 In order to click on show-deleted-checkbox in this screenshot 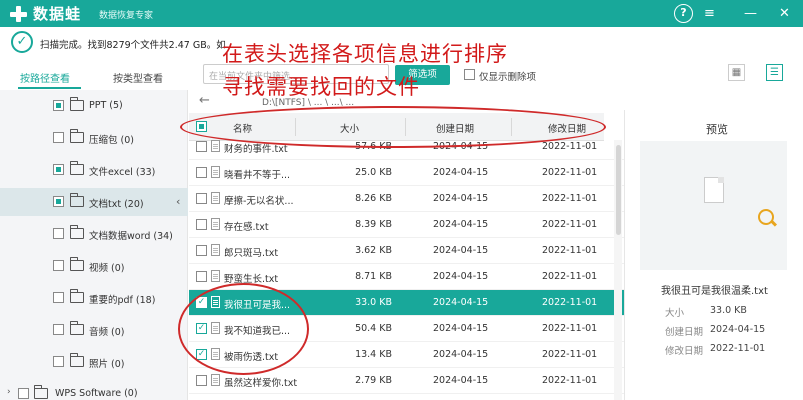, I will do `click(469, 74)`.